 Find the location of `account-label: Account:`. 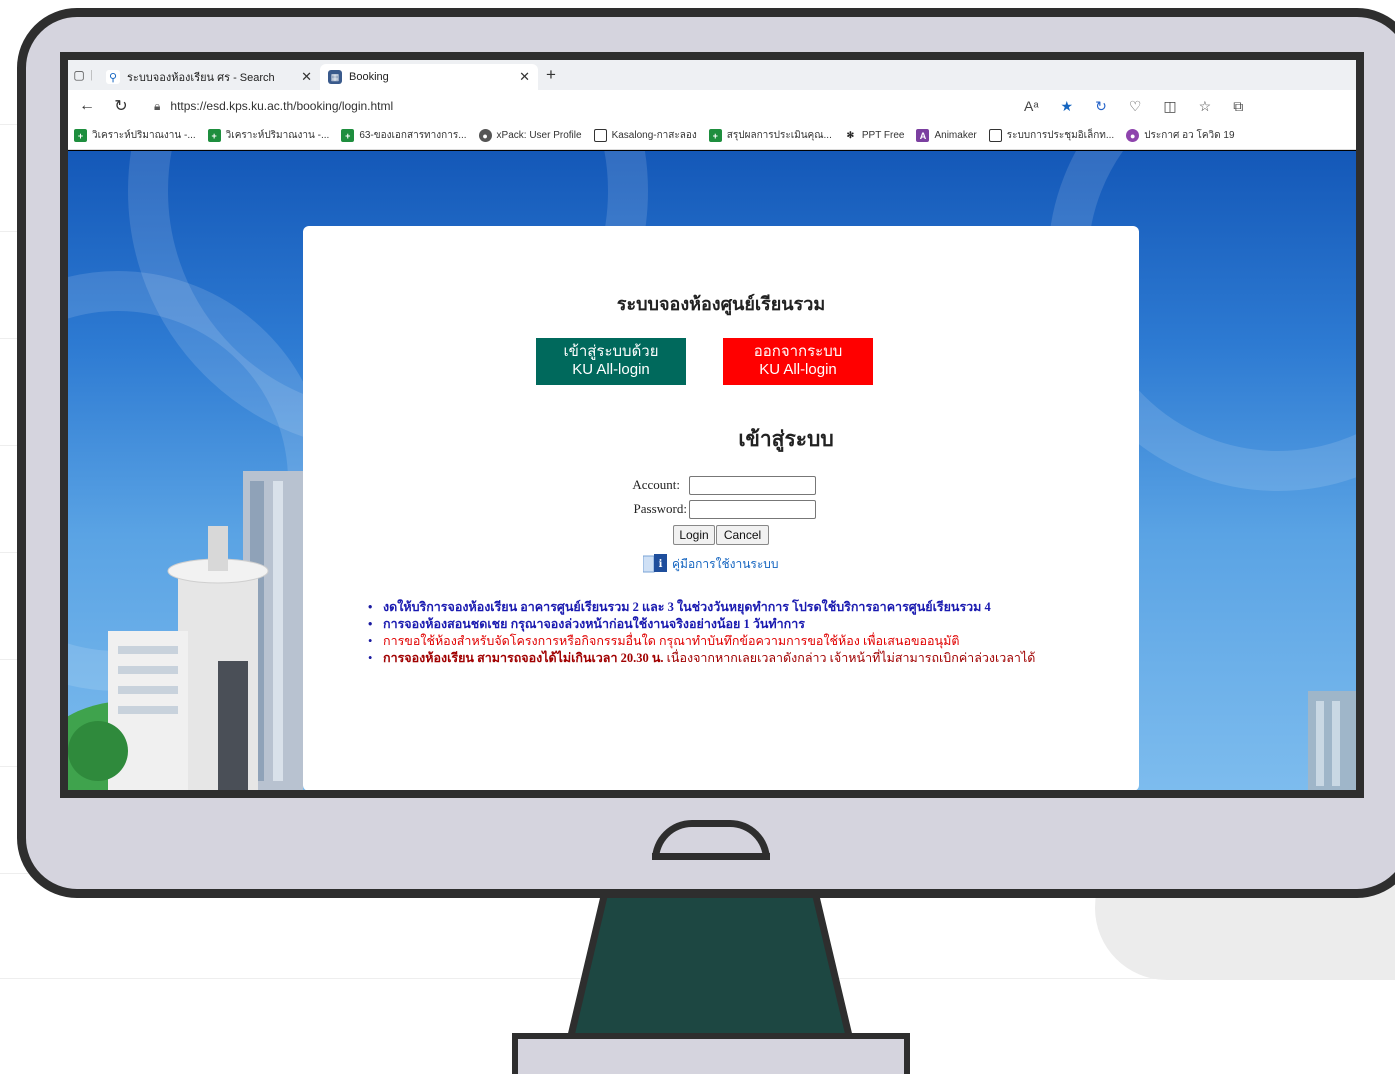

account-label: Account: is located at coordinates (656, 484).